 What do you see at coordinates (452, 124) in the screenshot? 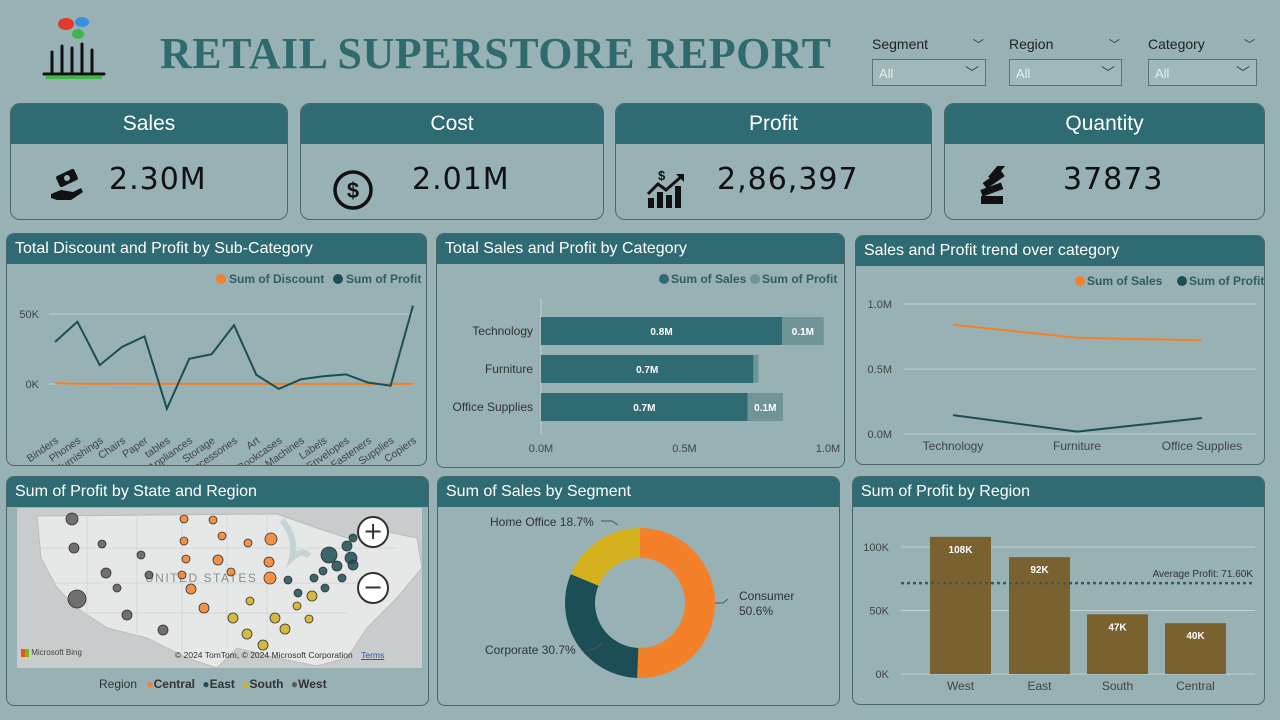
I see `kpi-label: Cost` at bounding box center [452, 124].